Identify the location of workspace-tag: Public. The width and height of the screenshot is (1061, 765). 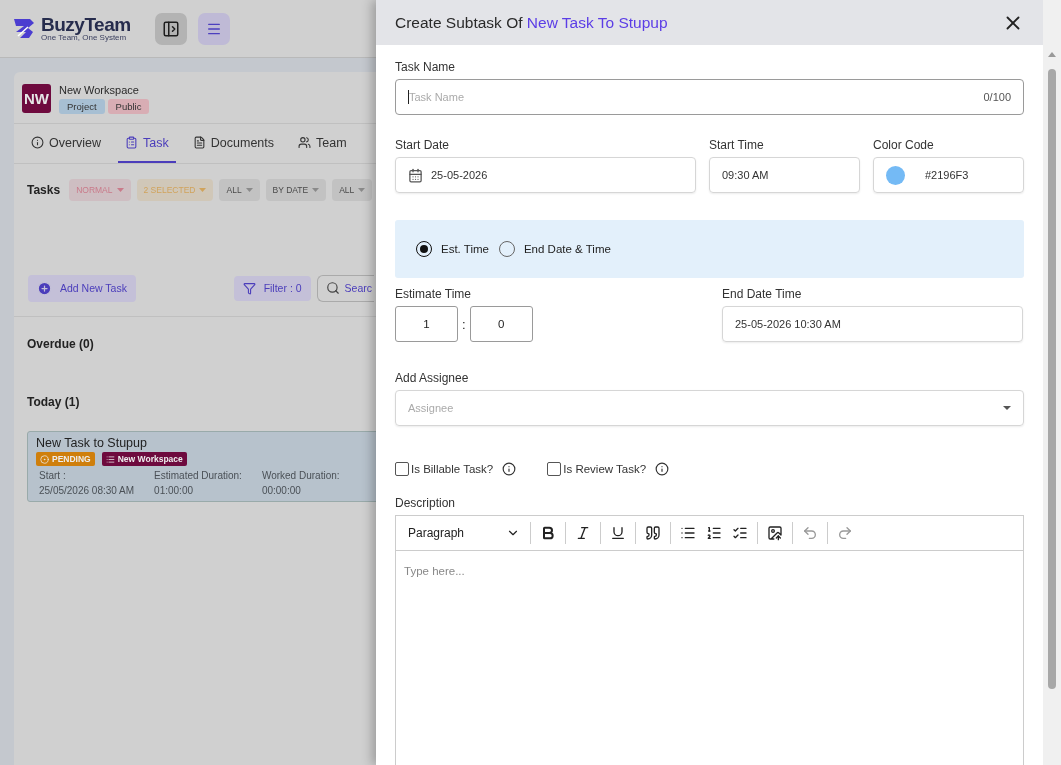
(128, 106).